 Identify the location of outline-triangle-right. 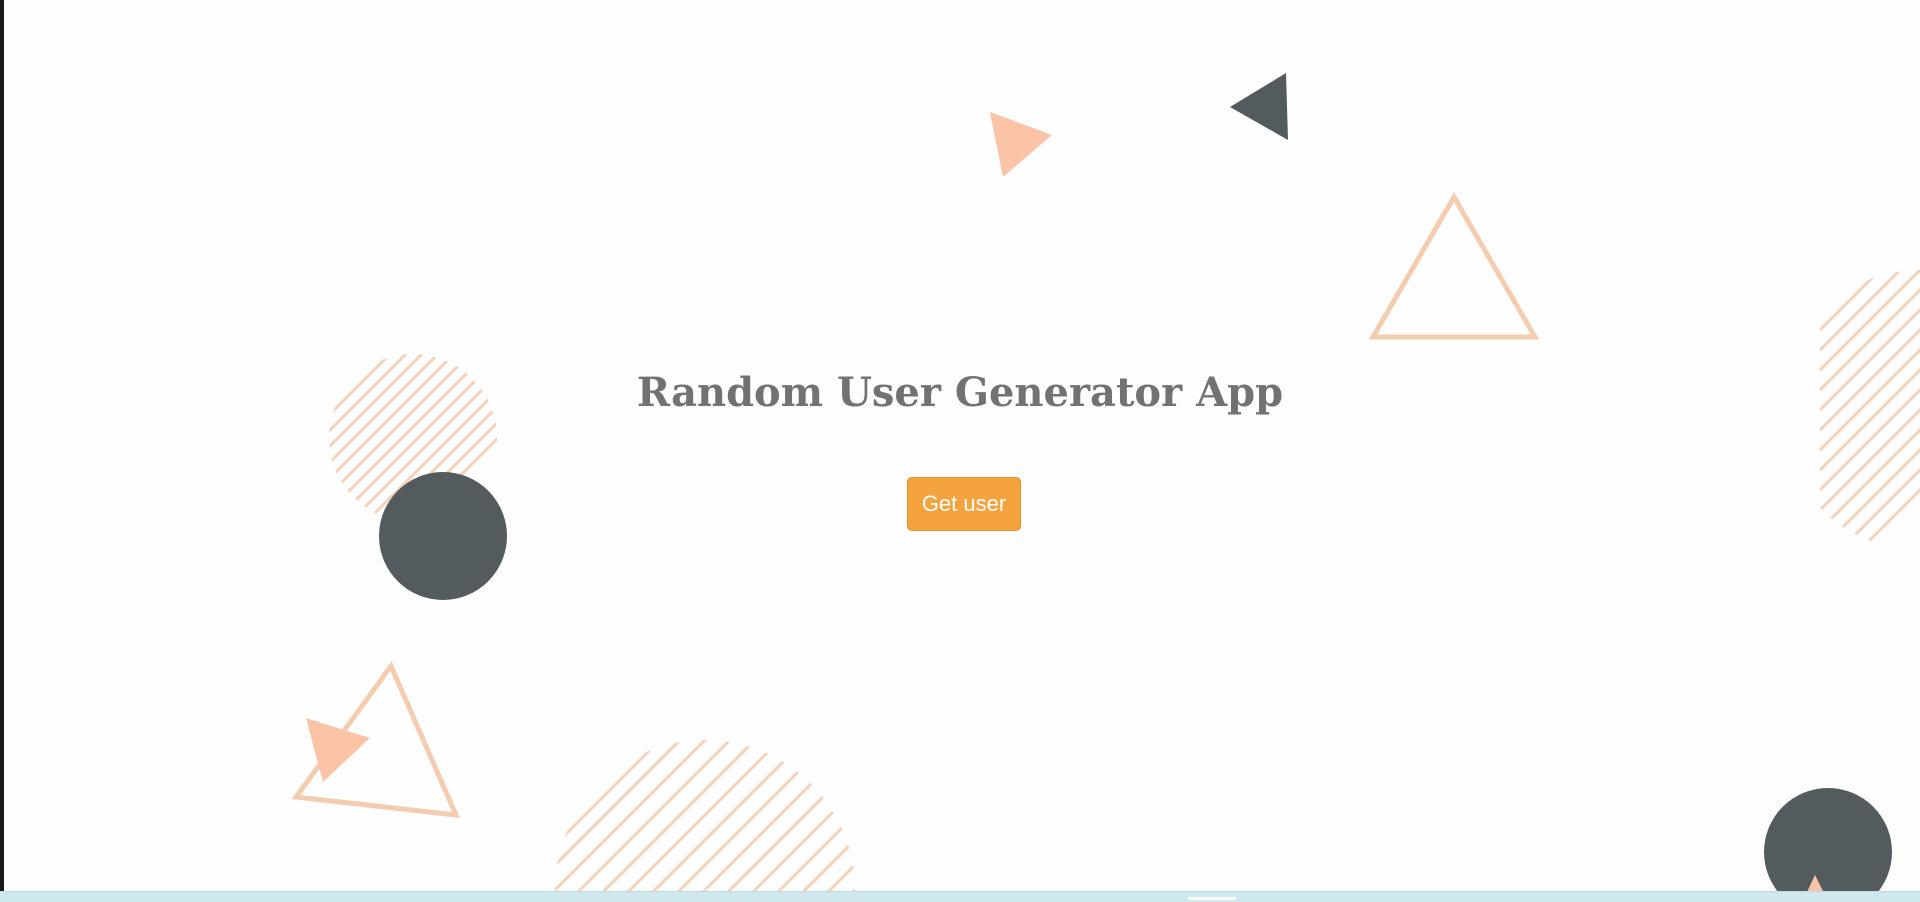
(1454, 266).